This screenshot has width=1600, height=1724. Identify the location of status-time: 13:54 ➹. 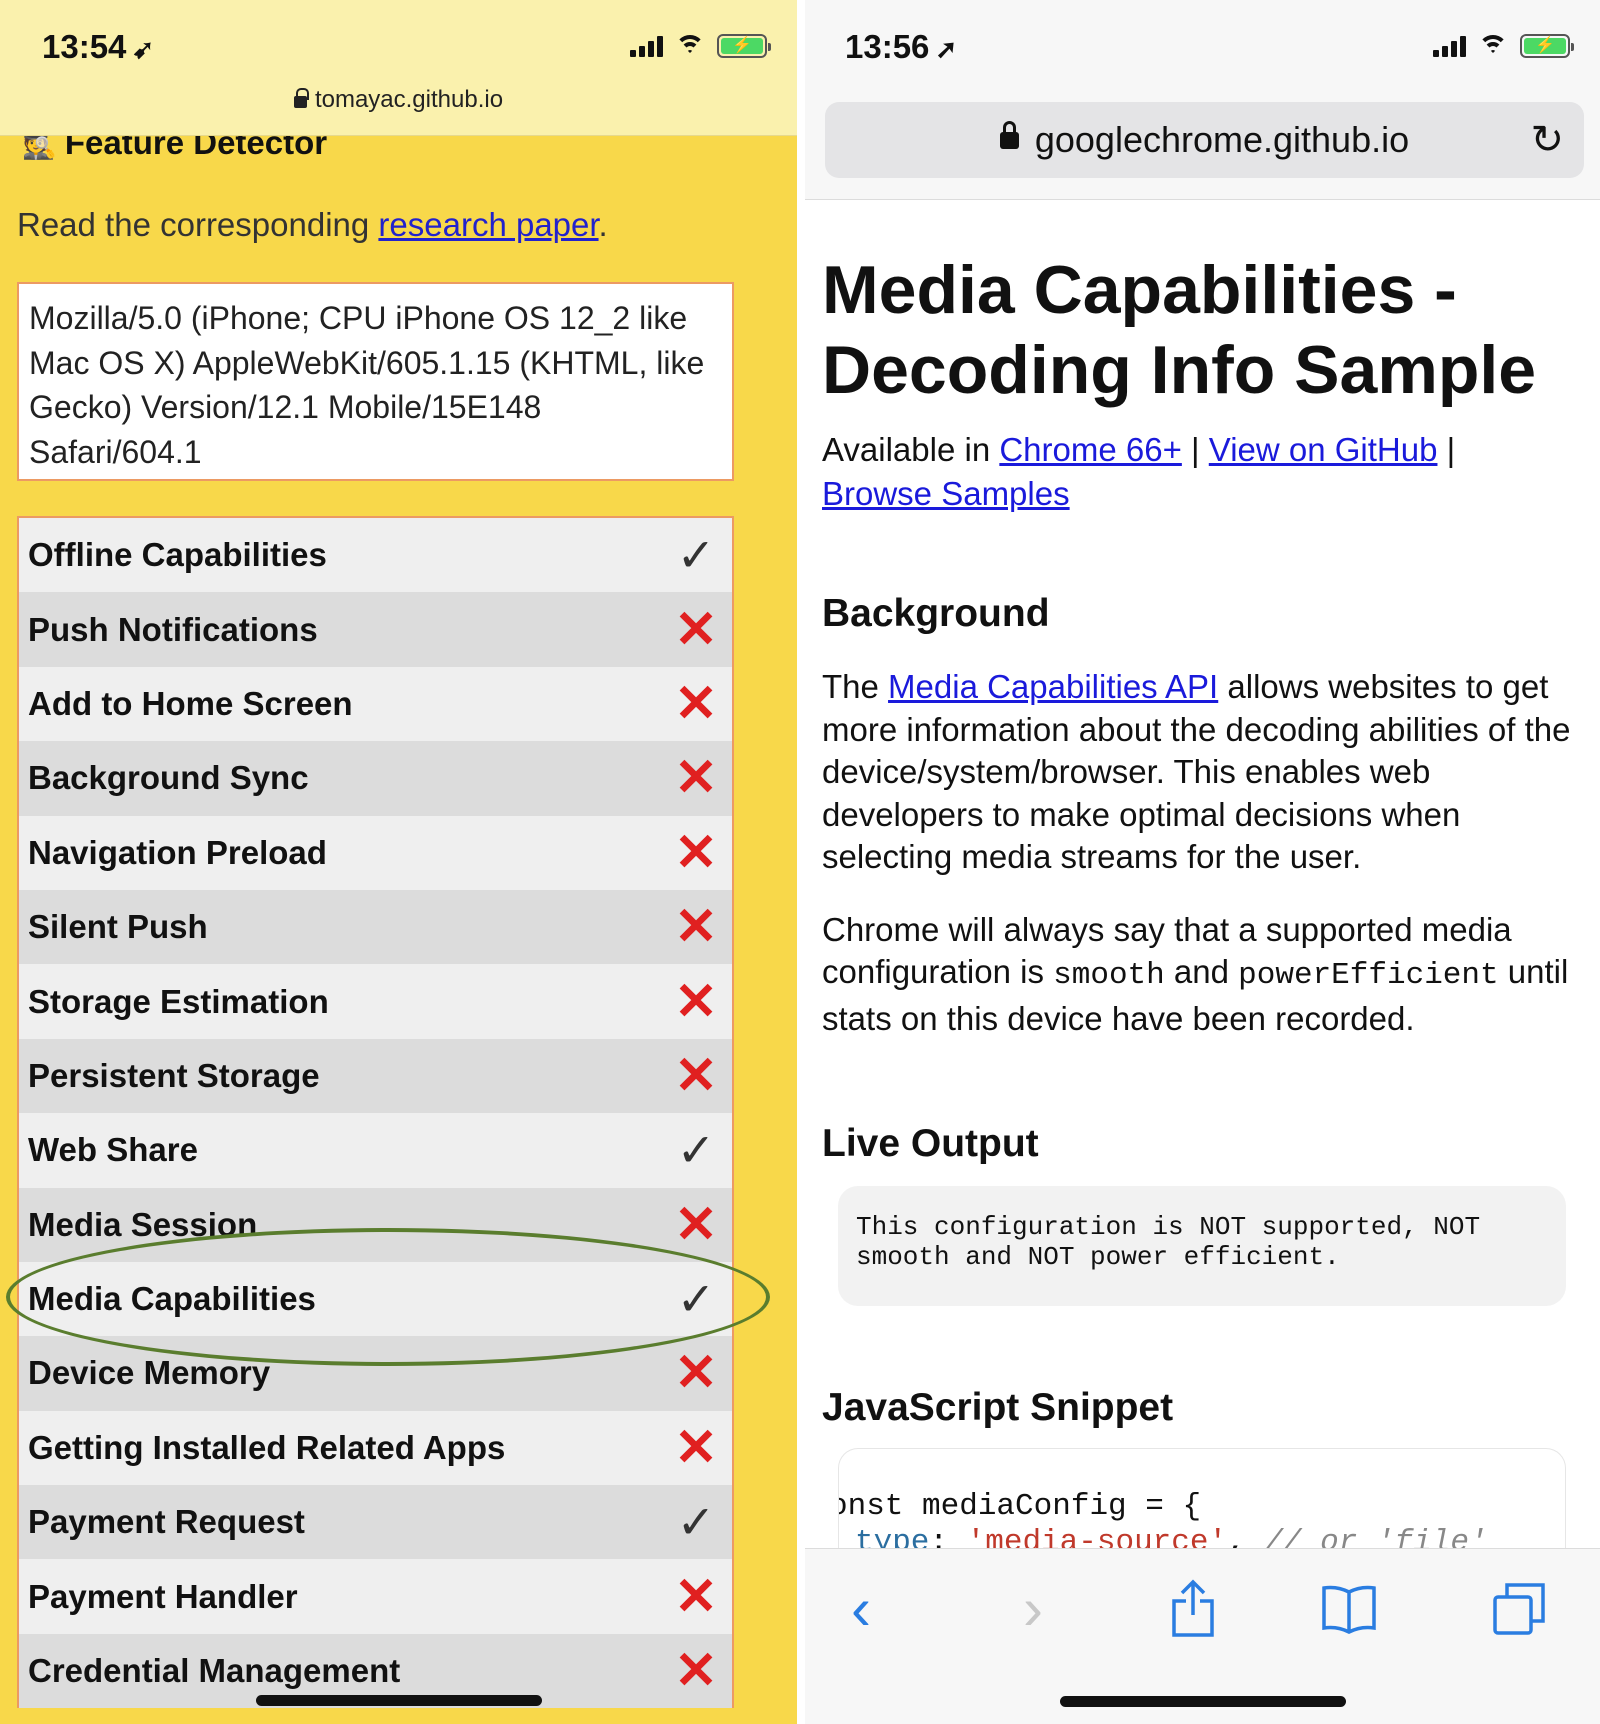
(98, 46).